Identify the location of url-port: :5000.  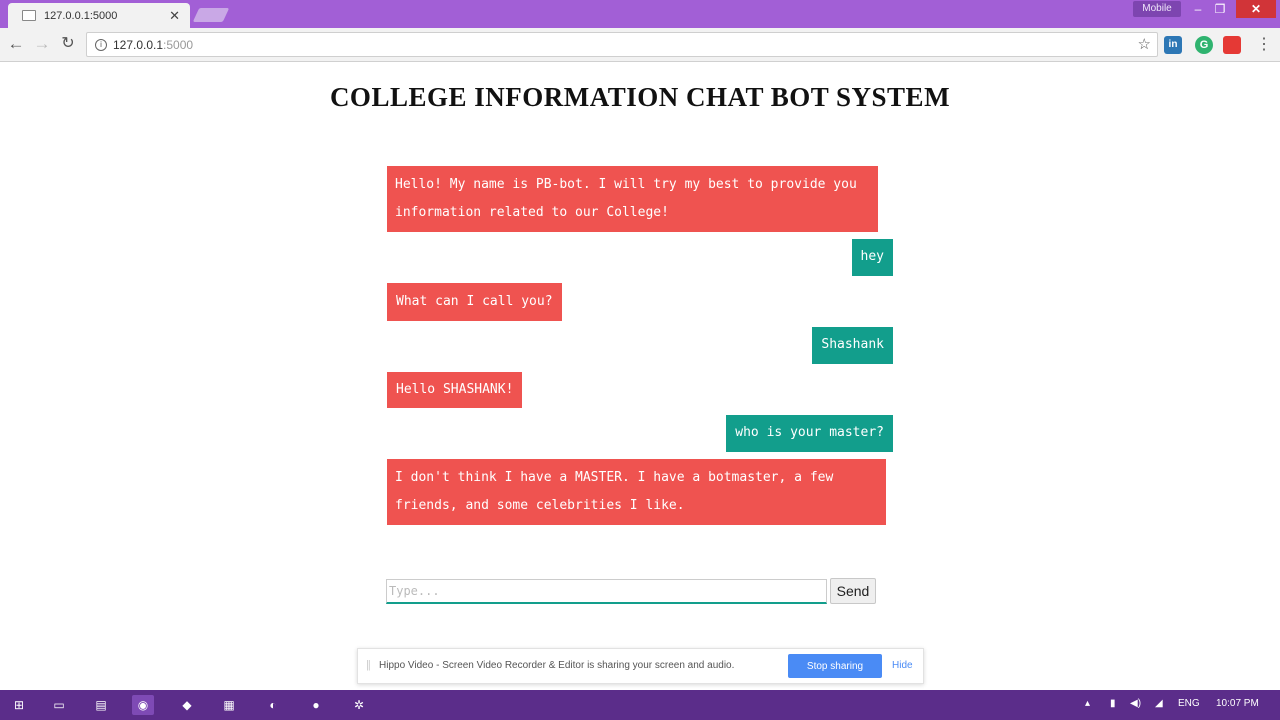
(178, 44).